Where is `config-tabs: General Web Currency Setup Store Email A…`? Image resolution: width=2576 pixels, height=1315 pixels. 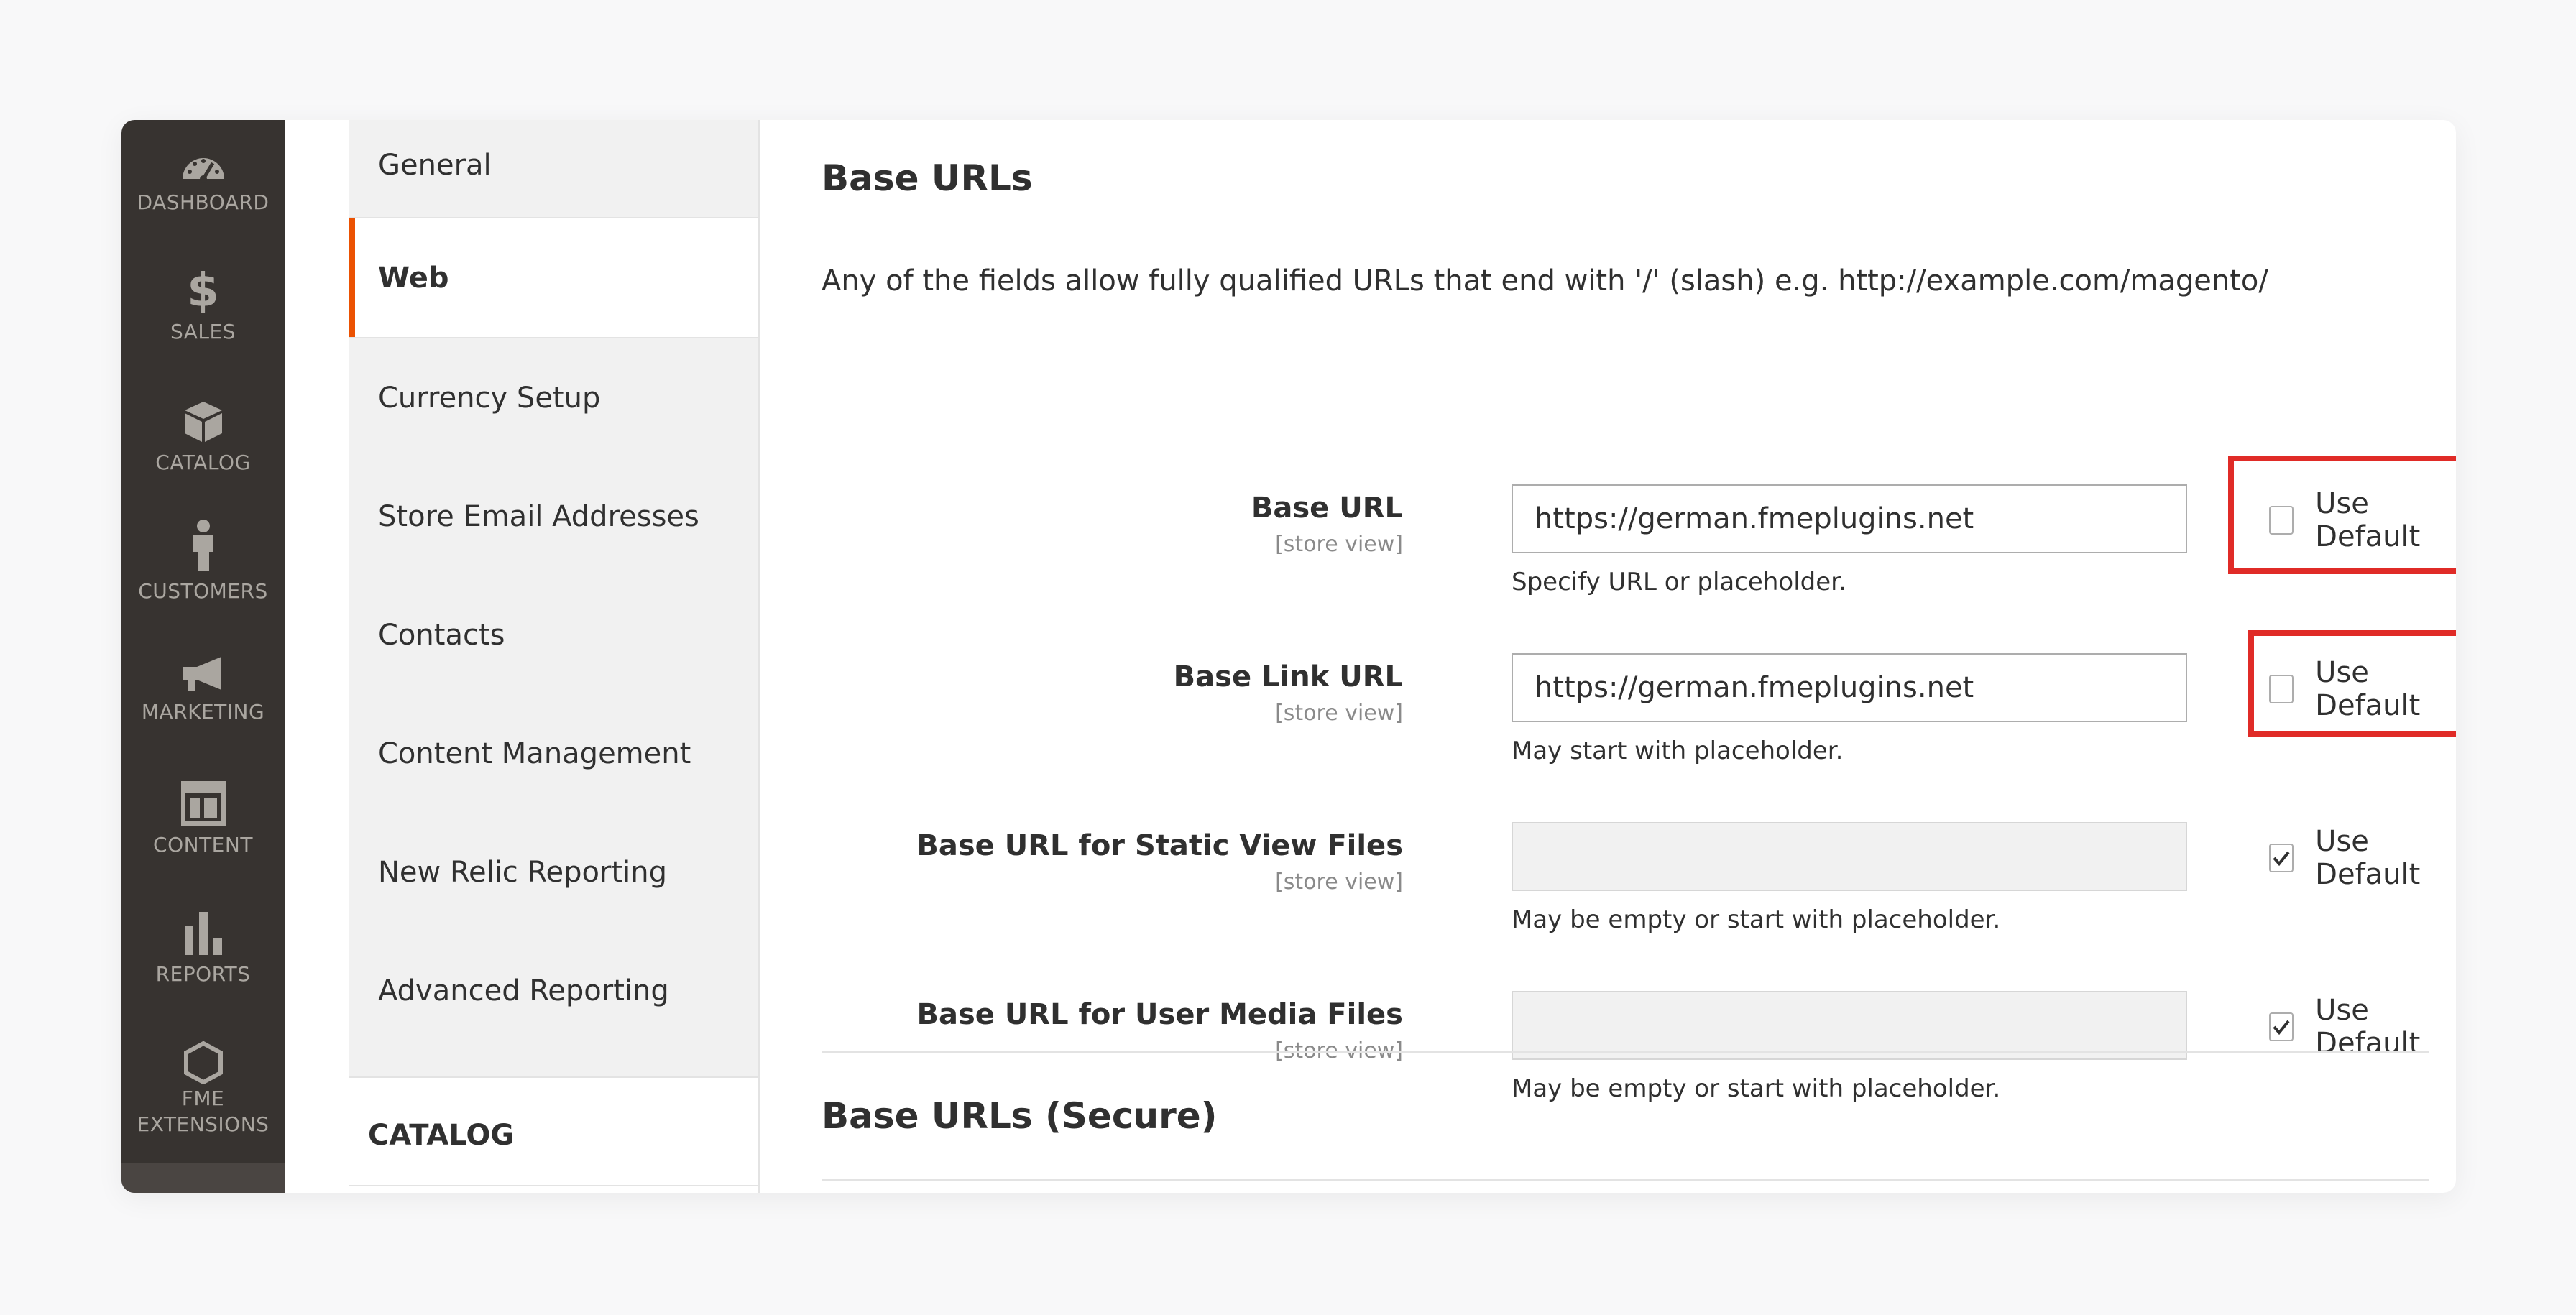
config-tabs: General Web Currency Setup Store Email A… is located at coordinates (554, 656).